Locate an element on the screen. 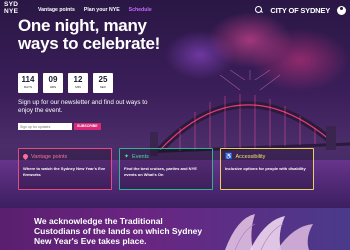 The image size is (350, 250). countdown-hours: 09 HRS is located at coordinates (53, 83).